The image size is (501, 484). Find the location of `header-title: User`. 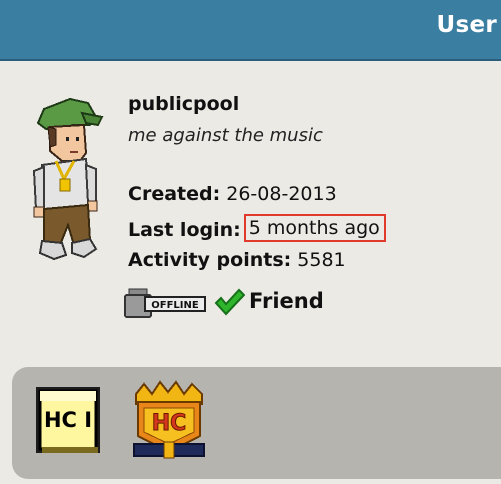

header-title: User is located at coordinates (466, 25).